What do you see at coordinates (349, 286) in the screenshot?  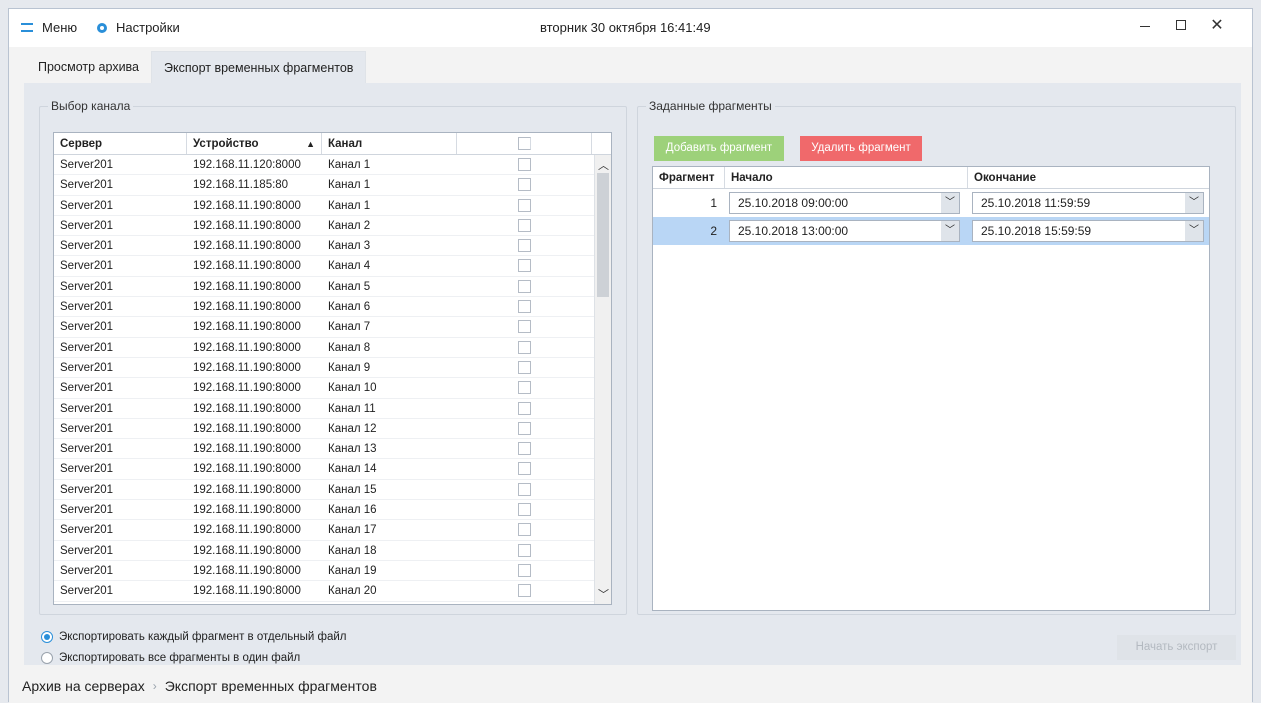 I see `cell-channel: Канал 5` at bounding box center [349, 286].